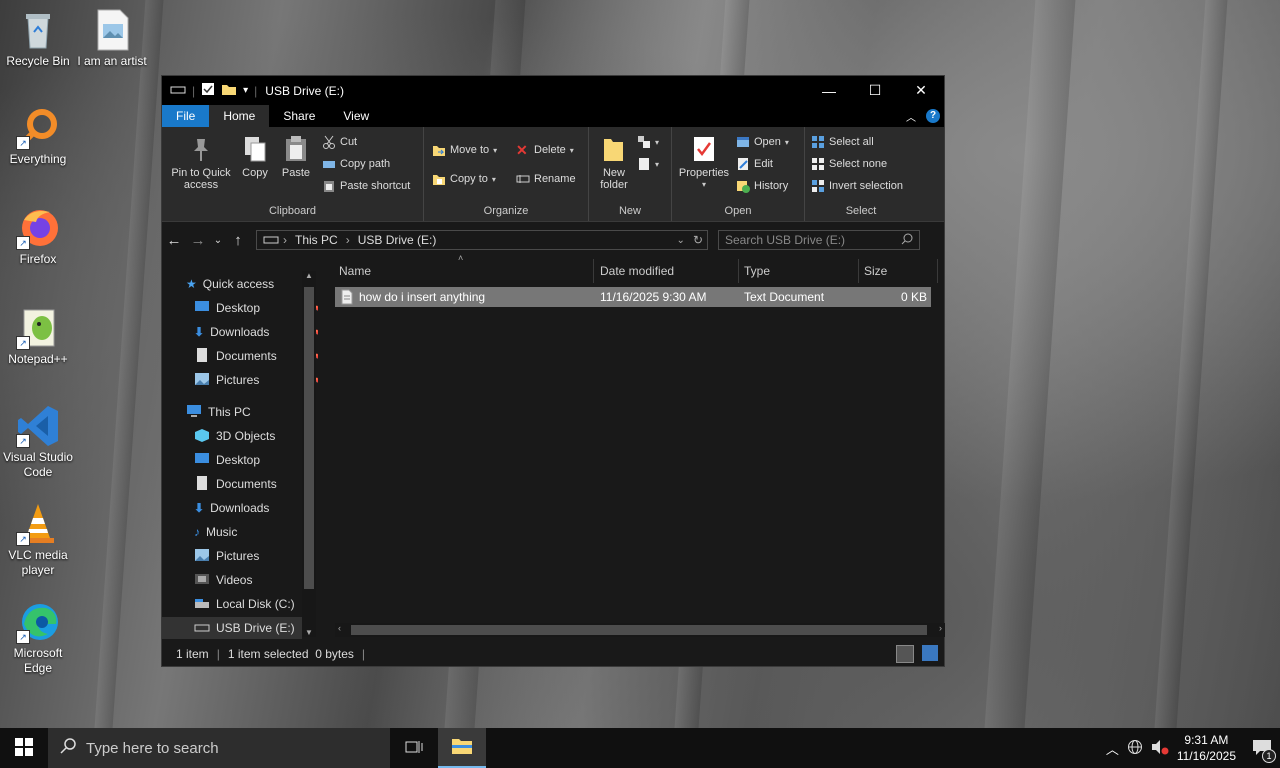  What do you see at coordinates (397, 240) in the screenshot?
I see `breadcrumb-usb-drive: USB Drive (E:)` at bounding box center [397, 240].